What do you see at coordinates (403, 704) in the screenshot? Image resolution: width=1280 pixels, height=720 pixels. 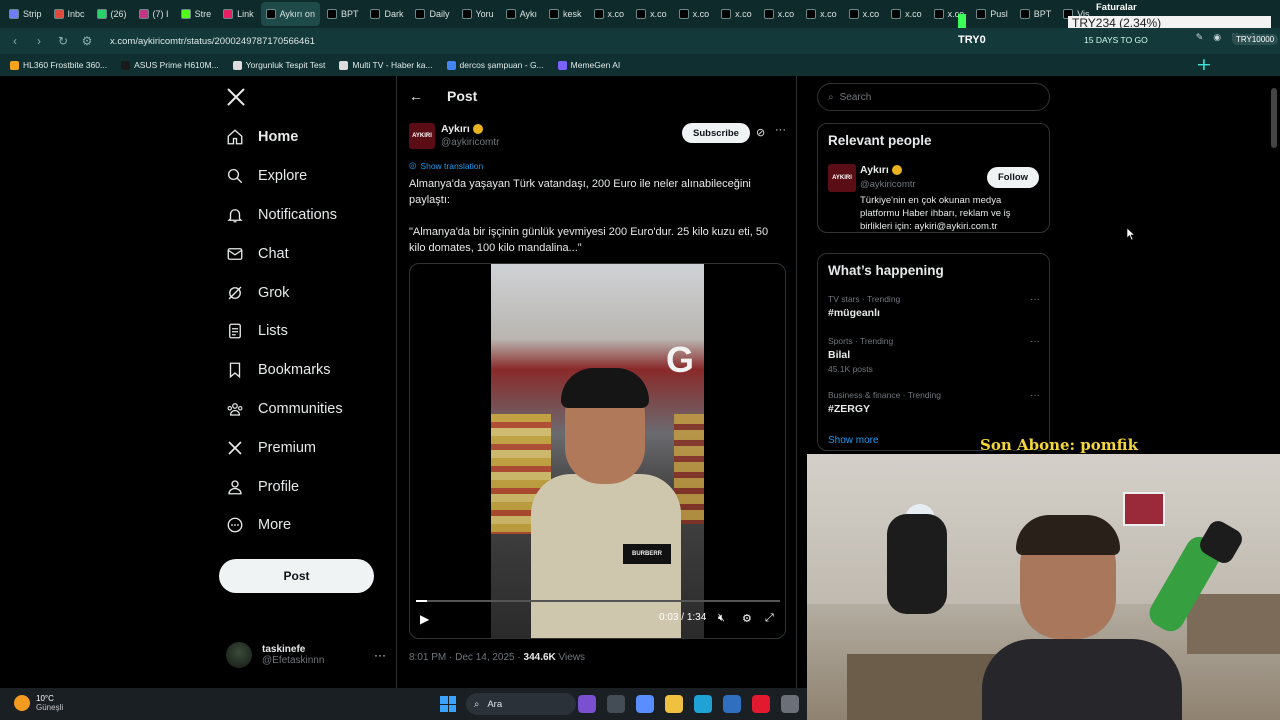 I see `windows-taskbar: 10°C Güneşli ⌕ Ara` at bounding box center [403, 704].